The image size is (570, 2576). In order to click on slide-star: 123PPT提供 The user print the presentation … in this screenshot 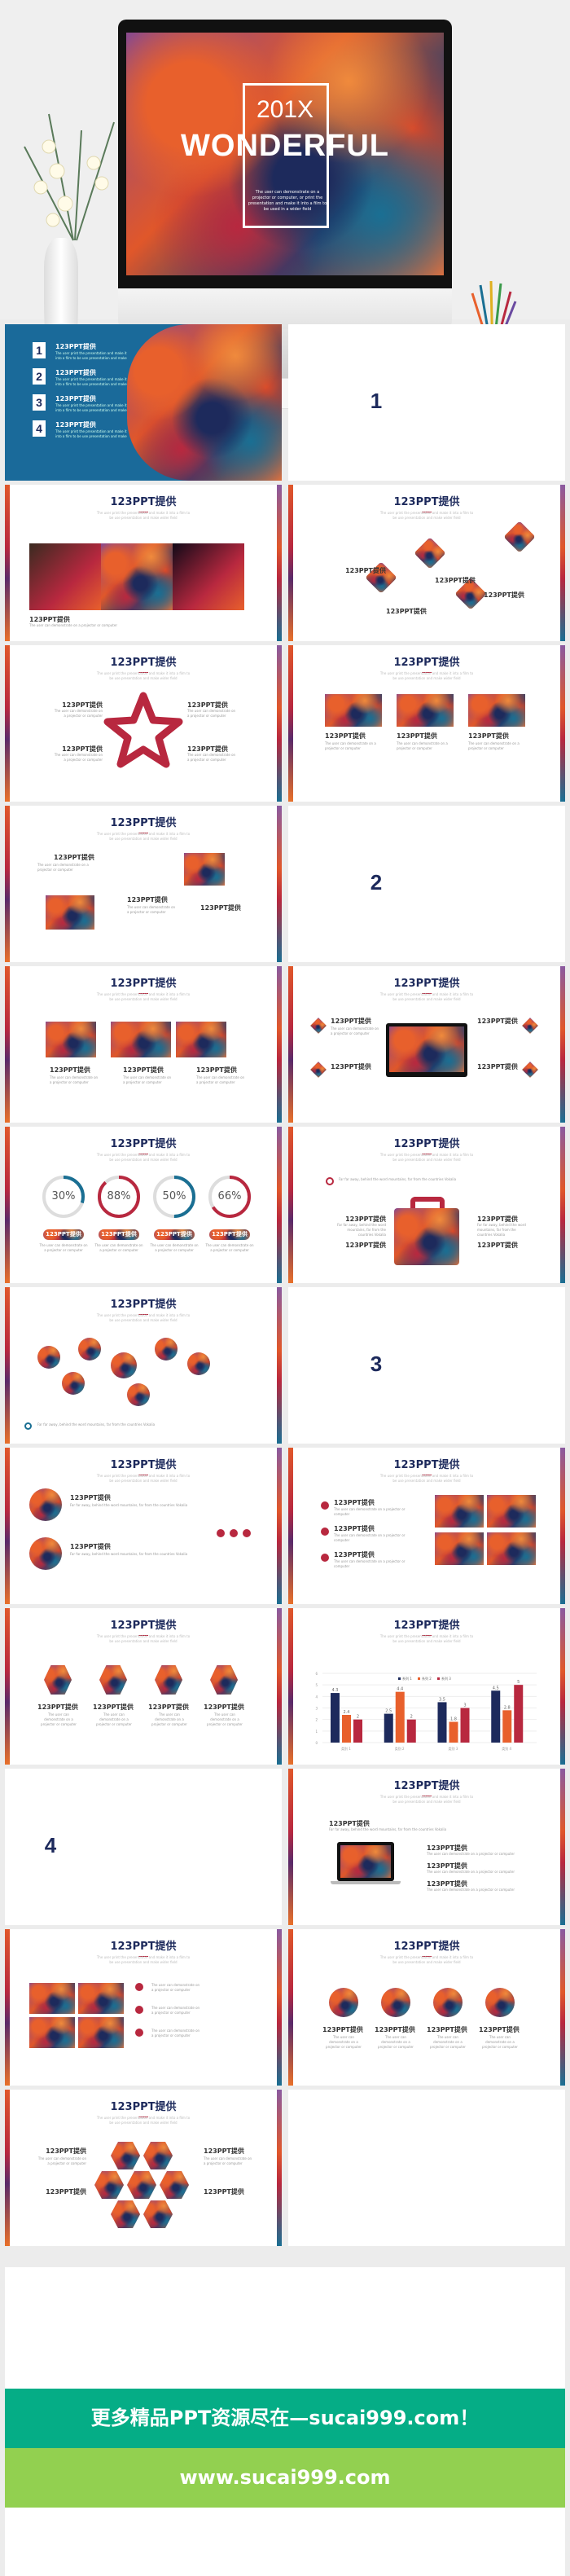, I will do `click(143, 723)`.